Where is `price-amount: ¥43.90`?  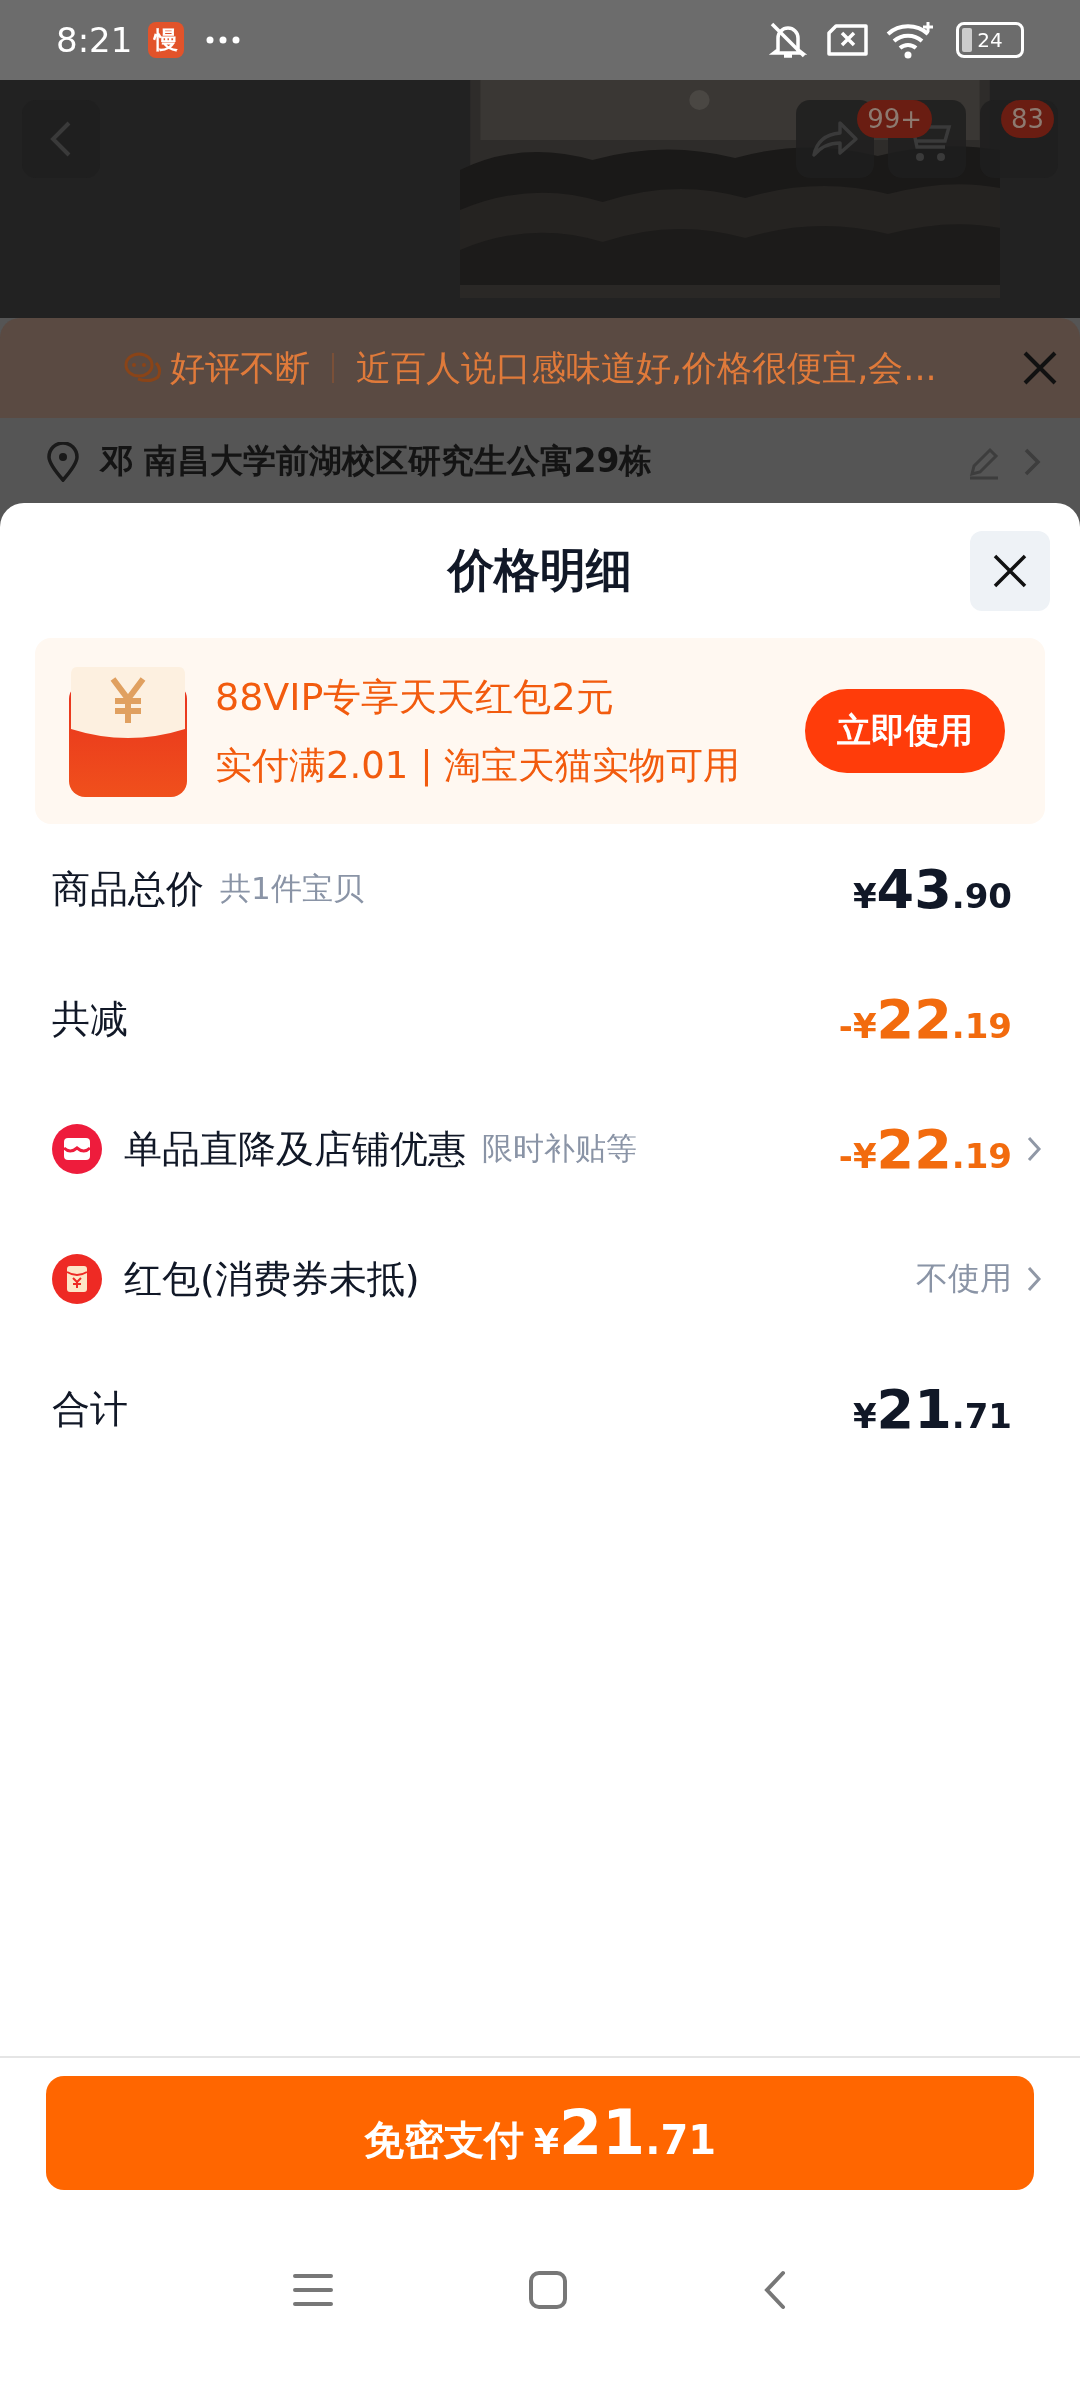
price-amount: ¥43.90 is located at coordinates (932, 889).